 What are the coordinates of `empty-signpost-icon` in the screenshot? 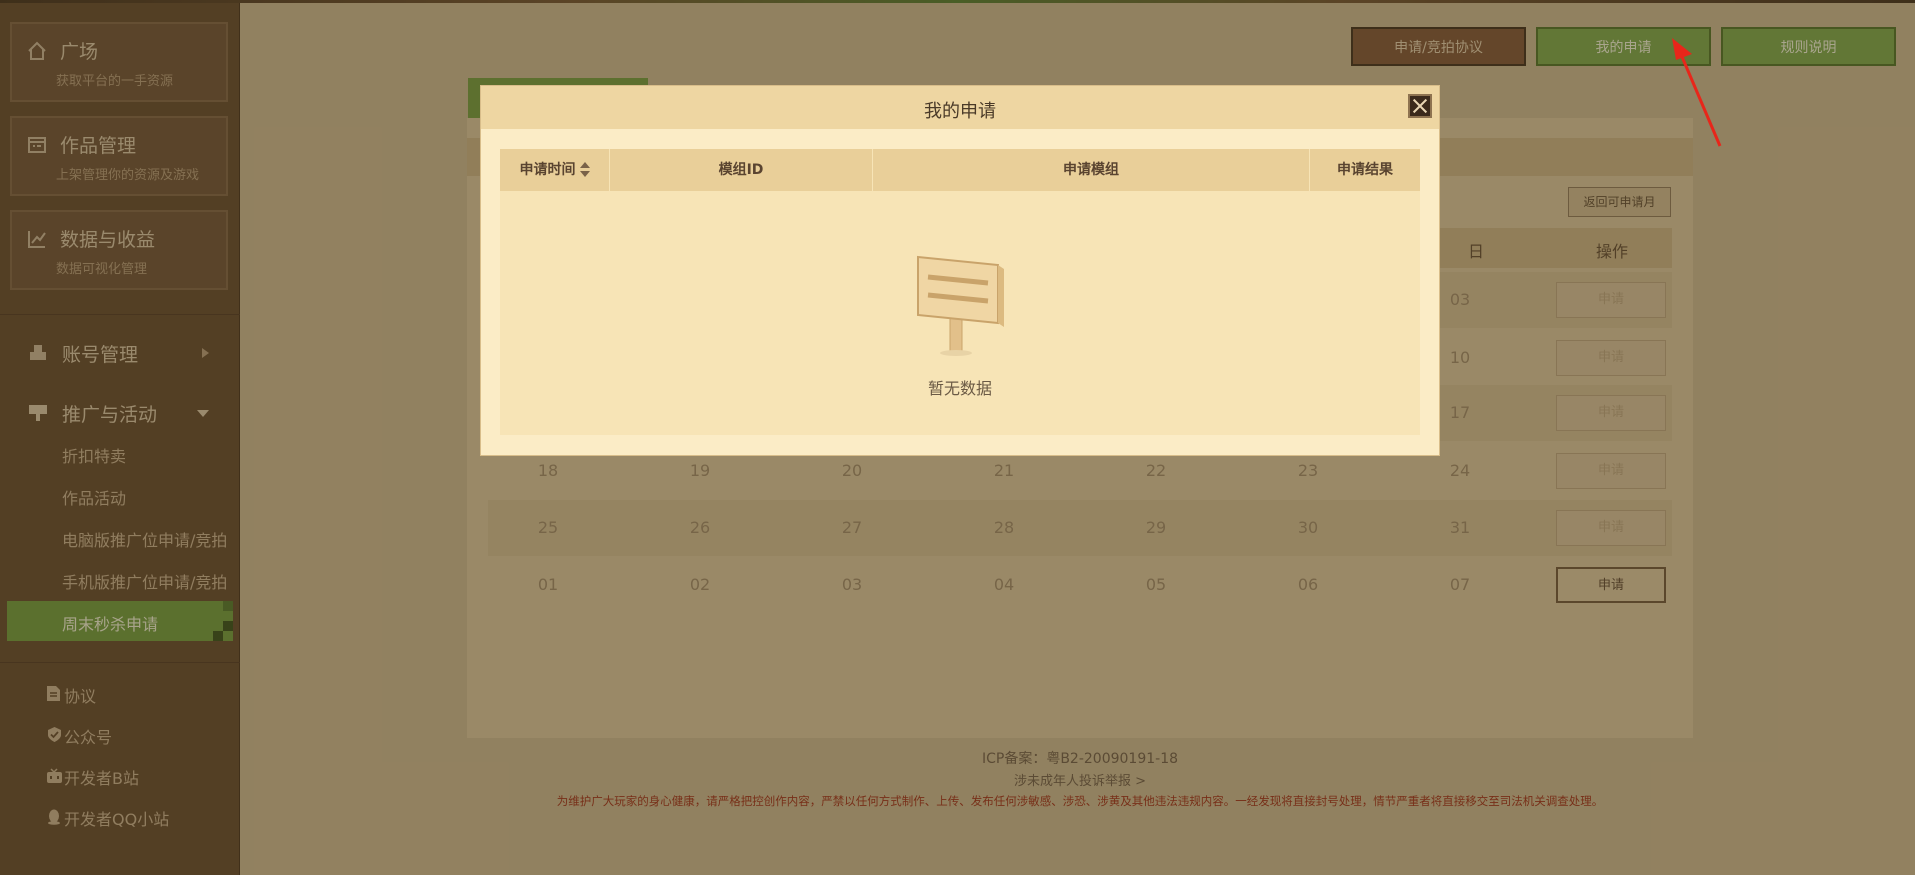 It's located at (960, 305).